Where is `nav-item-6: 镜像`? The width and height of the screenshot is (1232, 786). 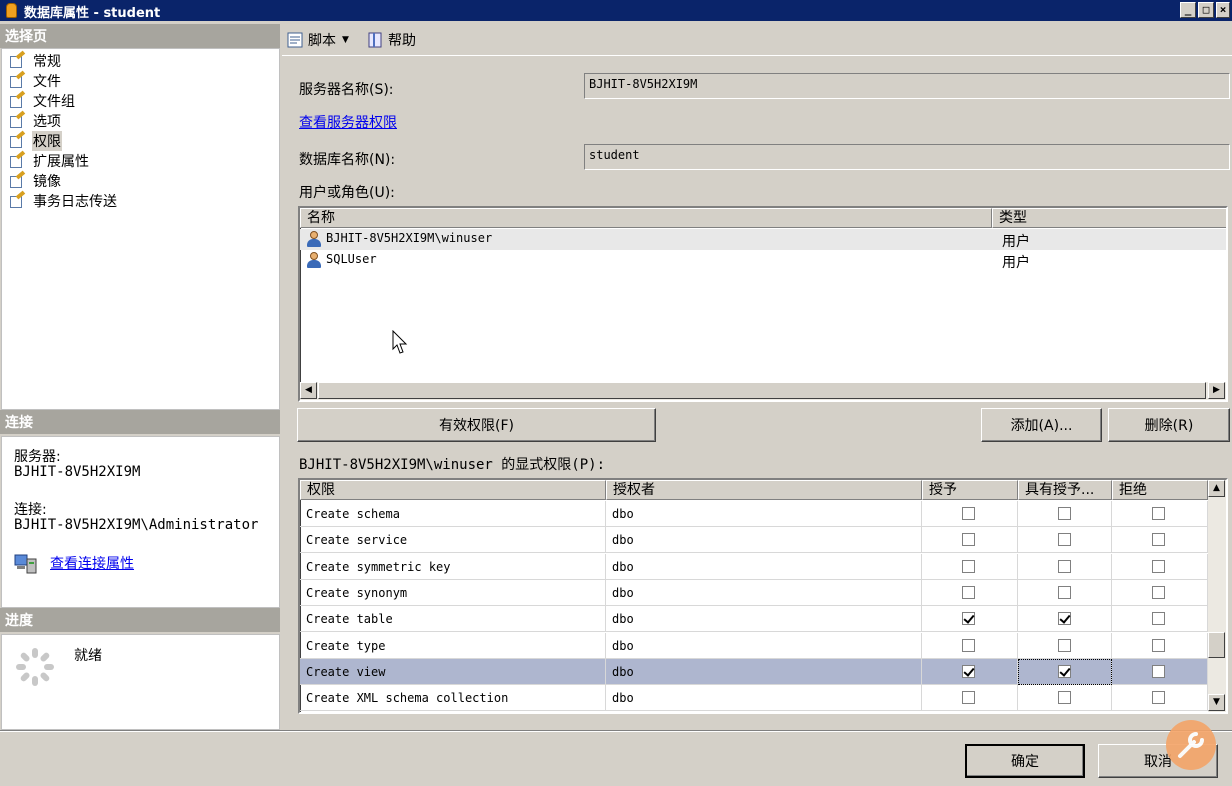
nav-item-6: 镜像 is located at coordinates (35, 180).